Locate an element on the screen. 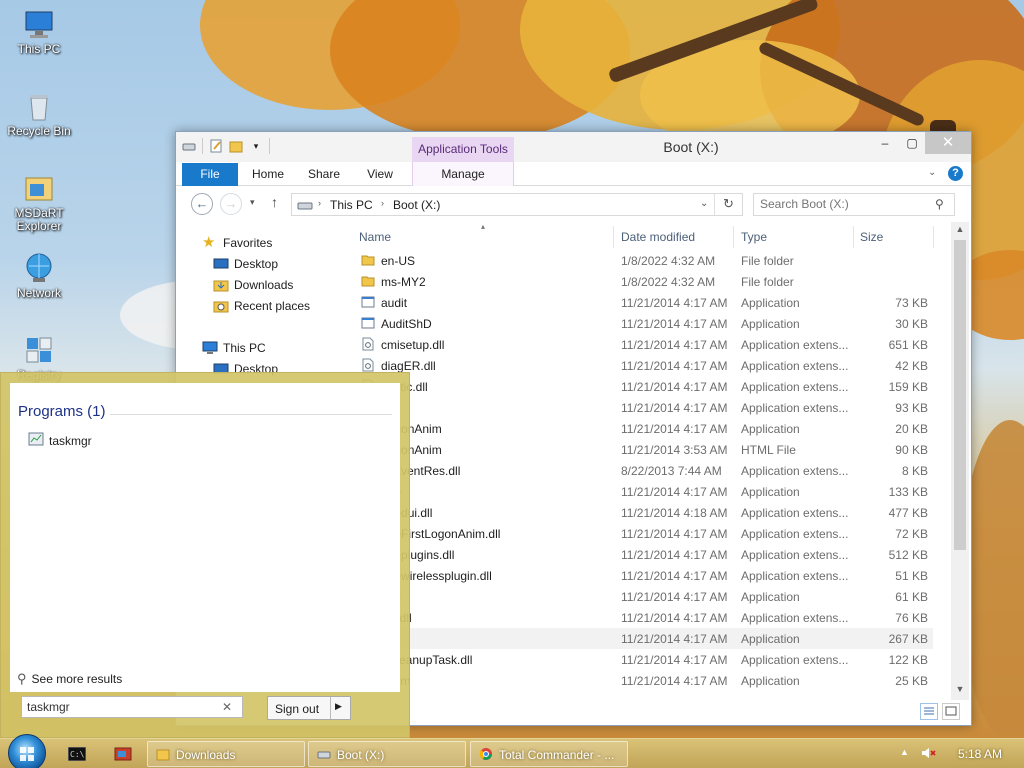 Image resolution: width=1024 pixels, height=768 pixels. file-row: p11/21/2014 4:17 AMApplication267 KB is located at coordinates (643, 638).